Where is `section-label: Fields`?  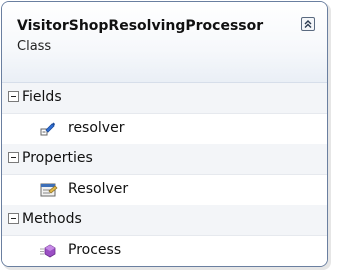 section-label: Fields is located at coordinates (42, 97).